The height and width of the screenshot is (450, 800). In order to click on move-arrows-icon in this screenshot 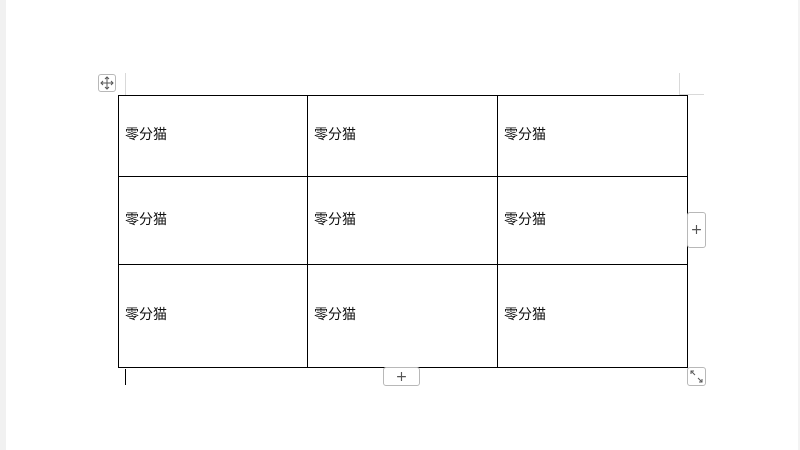, I will do `click(107, 83)`.